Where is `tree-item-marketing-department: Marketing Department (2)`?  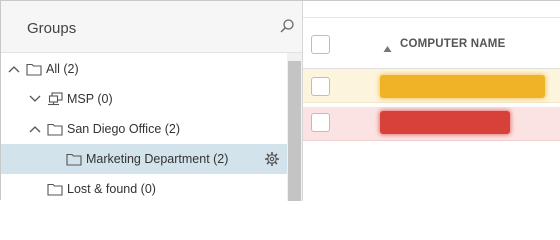 tree-item-marketing-department: Marketing Department (2) is located at coordinates (144, 159).